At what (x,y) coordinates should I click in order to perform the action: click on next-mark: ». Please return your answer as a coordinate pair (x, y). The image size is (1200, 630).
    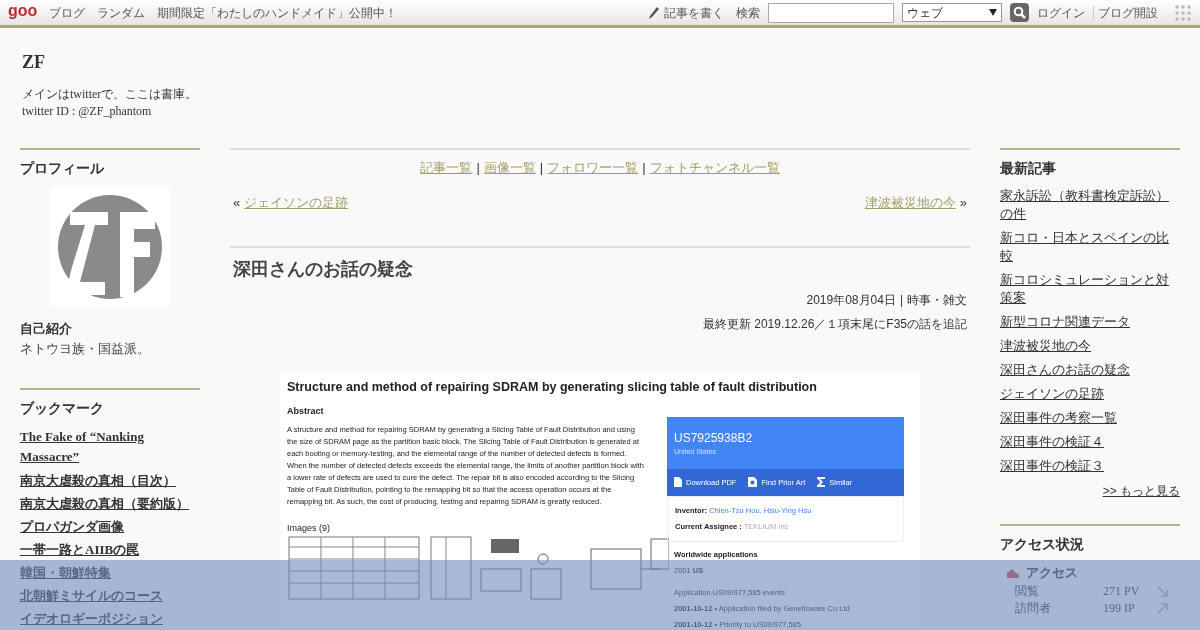
    Looking at the image, I should click on (963, 202).